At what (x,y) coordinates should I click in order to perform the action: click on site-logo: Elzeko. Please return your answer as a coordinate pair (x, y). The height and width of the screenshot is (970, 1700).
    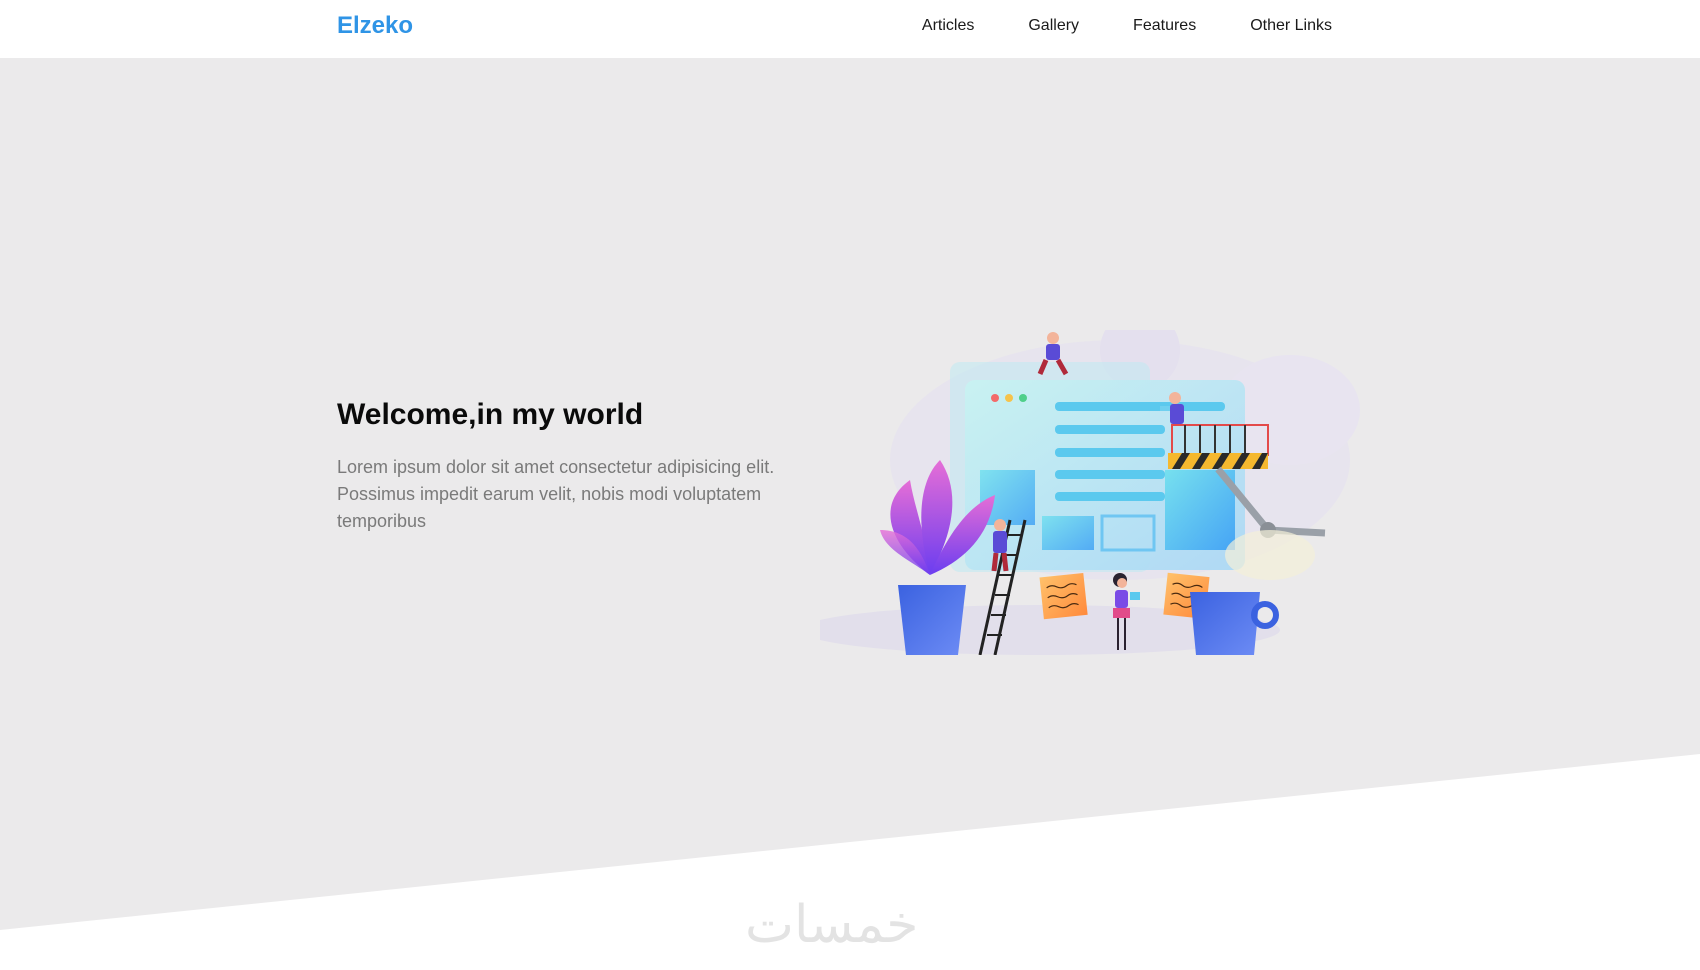
    Looking at the image, I should click on (375, 26).